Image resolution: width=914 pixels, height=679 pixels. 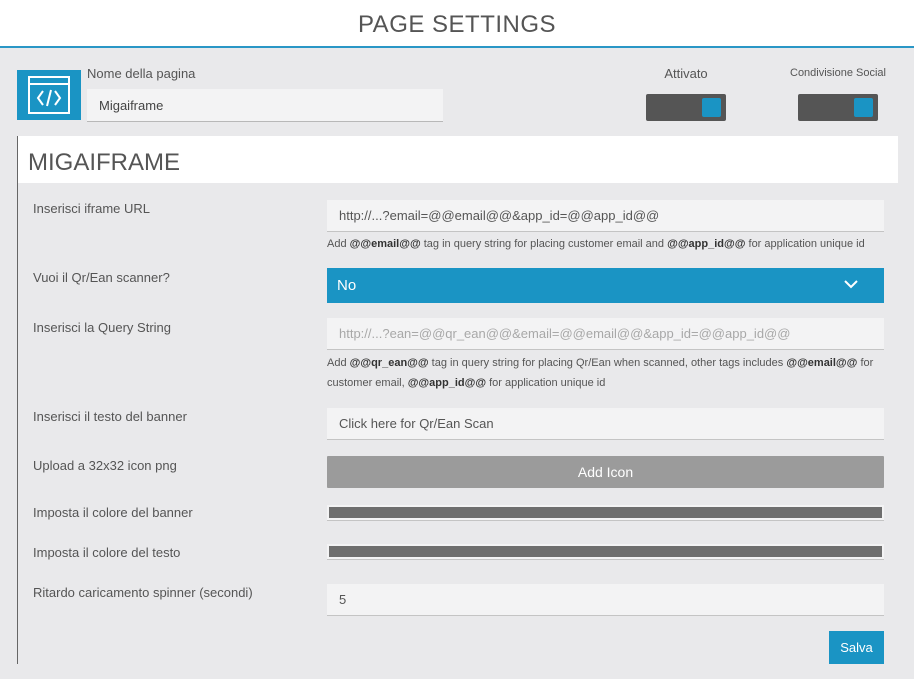 I want to click on active-toggle, so click(x=686, y=107).